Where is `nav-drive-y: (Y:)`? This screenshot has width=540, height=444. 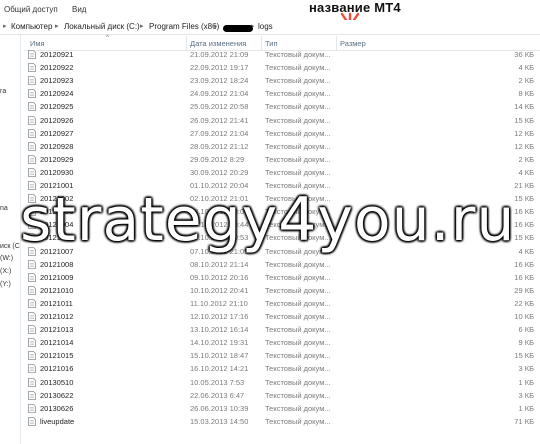 nav-drive-y: (Y:) is located at coordinates (5, 284).